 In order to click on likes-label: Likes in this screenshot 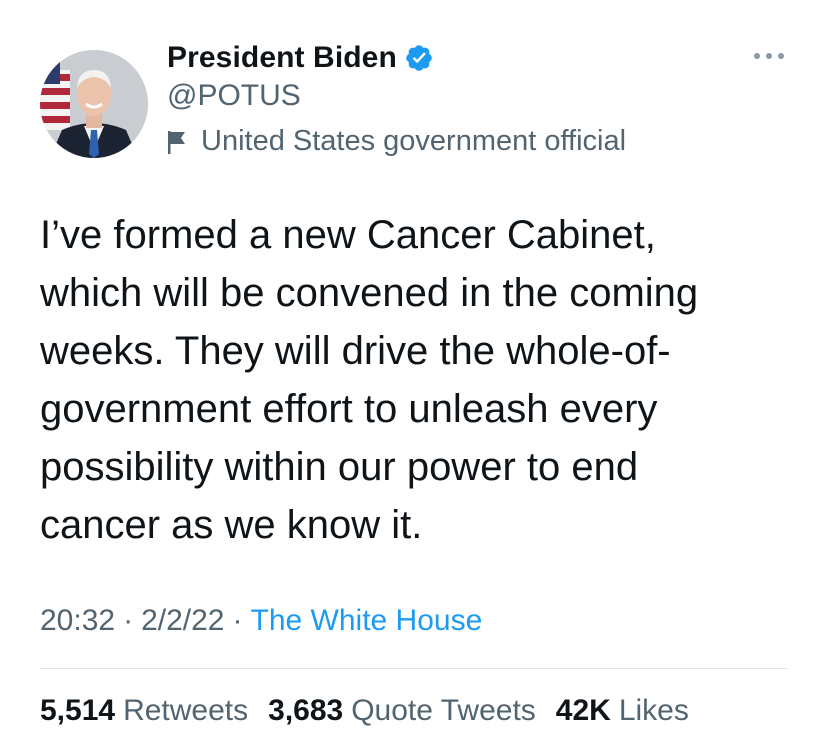, I will do `click(653, 710)`.